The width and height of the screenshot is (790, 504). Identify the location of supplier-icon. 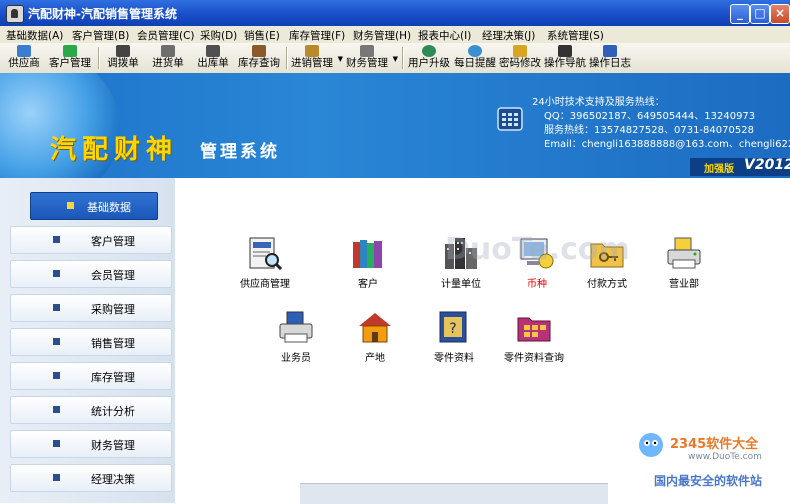
(24, 51).